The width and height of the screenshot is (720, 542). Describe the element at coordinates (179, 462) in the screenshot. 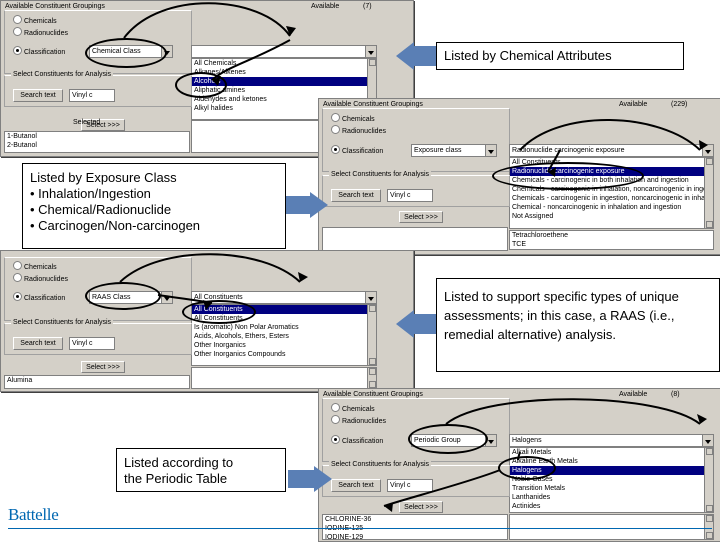

I see `callout-periodic-line1: Listed according to` at that location.